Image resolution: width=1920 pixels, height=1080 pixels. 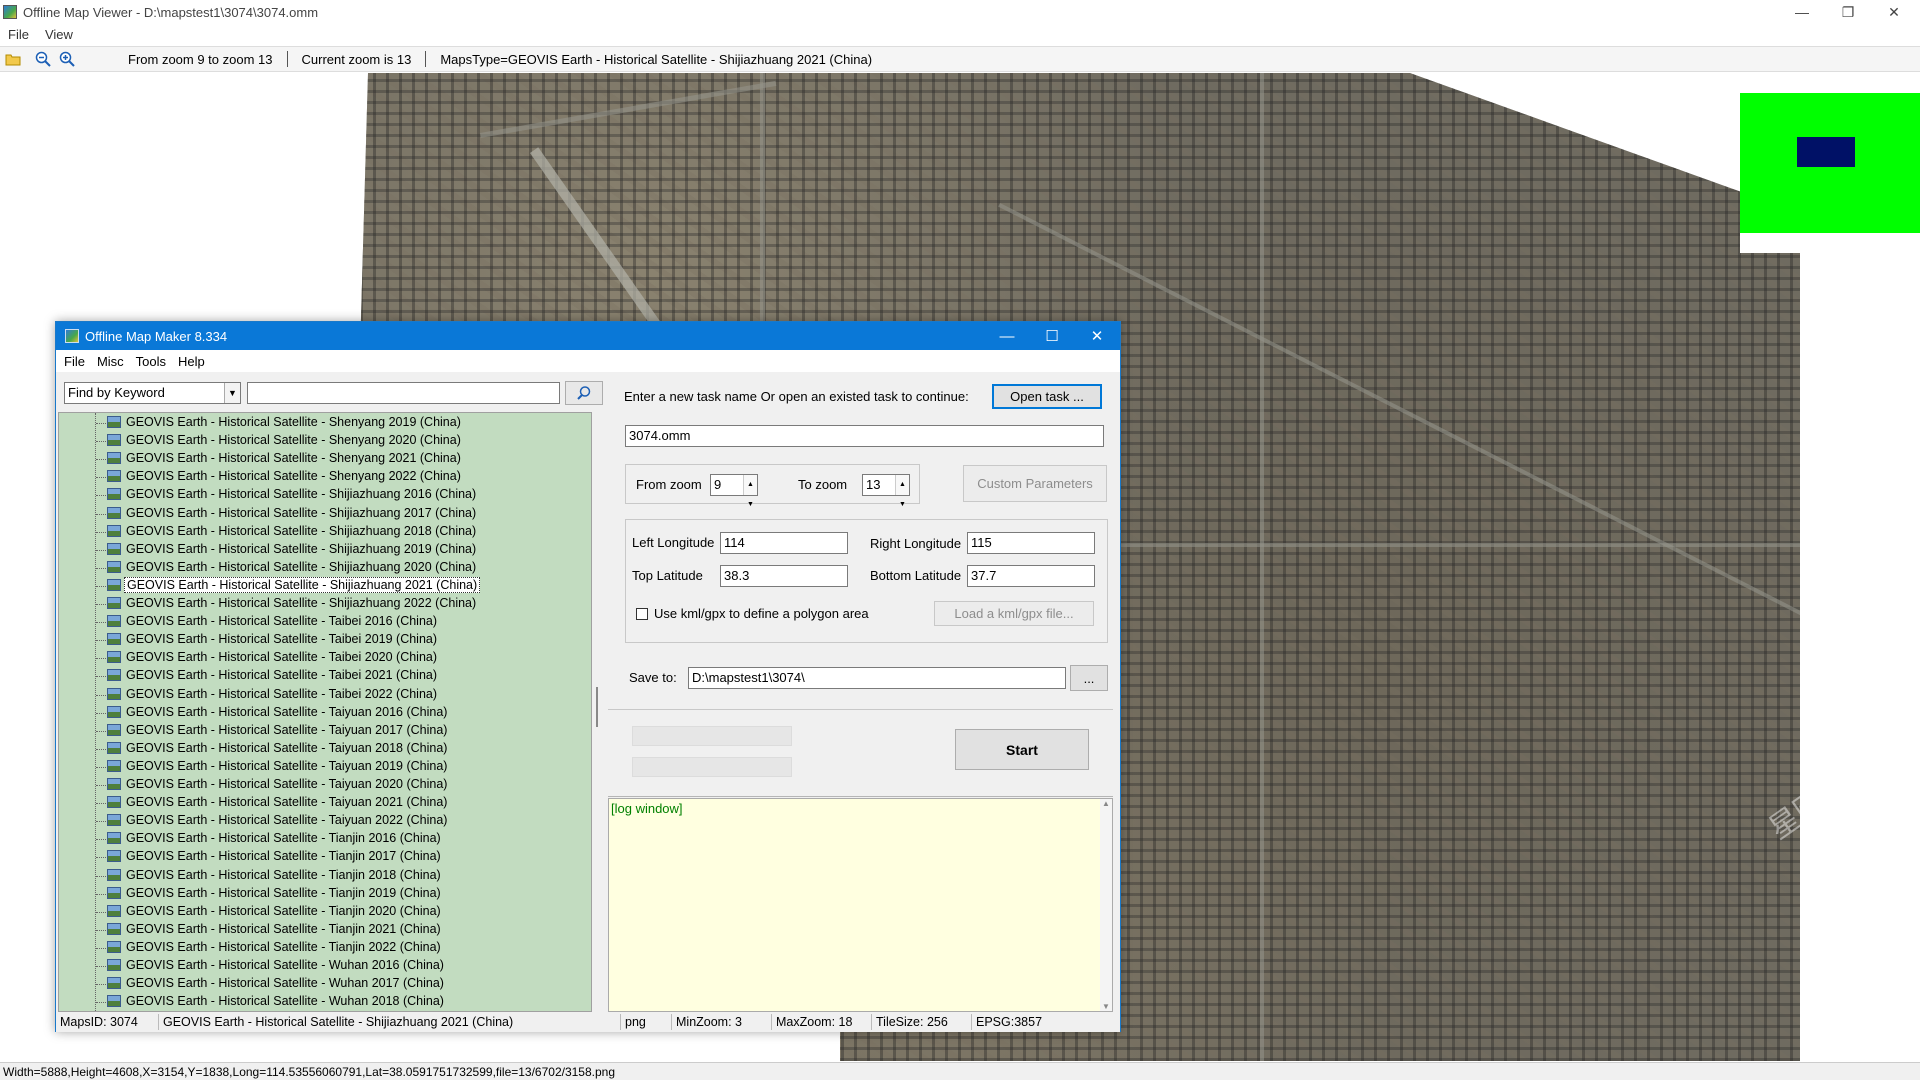 I want to click on use-kml-checkbox, so click(x=642, y=614).